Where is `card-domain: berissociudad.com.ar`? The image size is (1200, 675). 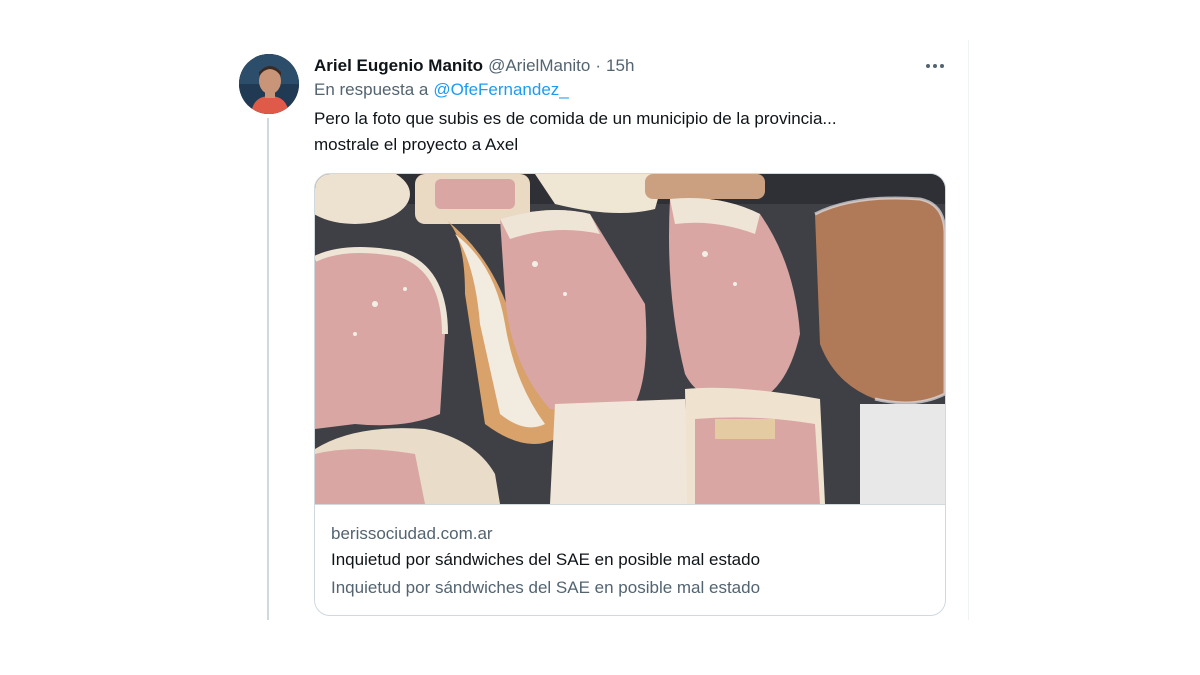
card-domain: berissociudad.com.ar is located at coordinates (412, 533).